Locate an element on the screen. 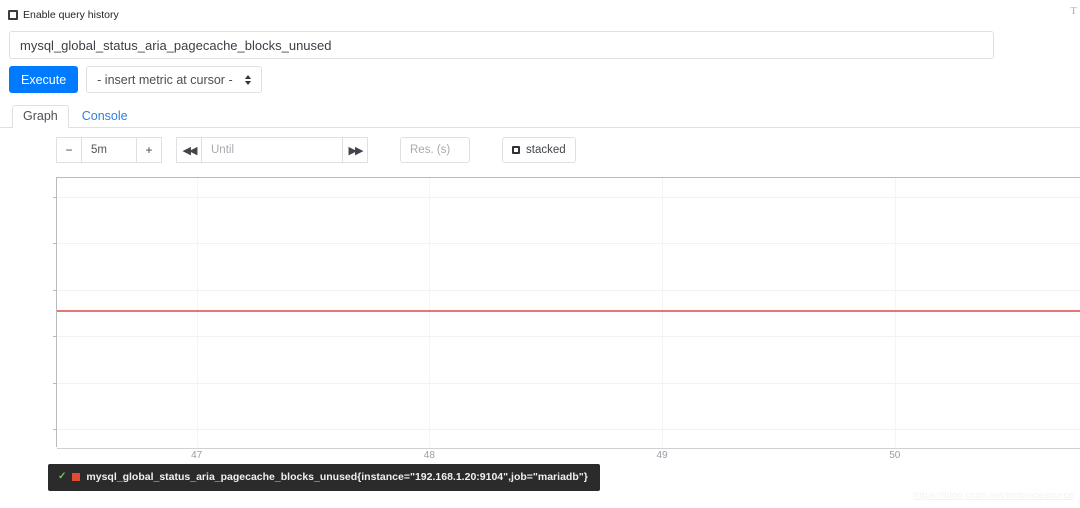 Image resolution: width=1080 pixels, height=508 pixels. insert-metric-select: - insert metric at cursor - is located at coordinates (174, 79).